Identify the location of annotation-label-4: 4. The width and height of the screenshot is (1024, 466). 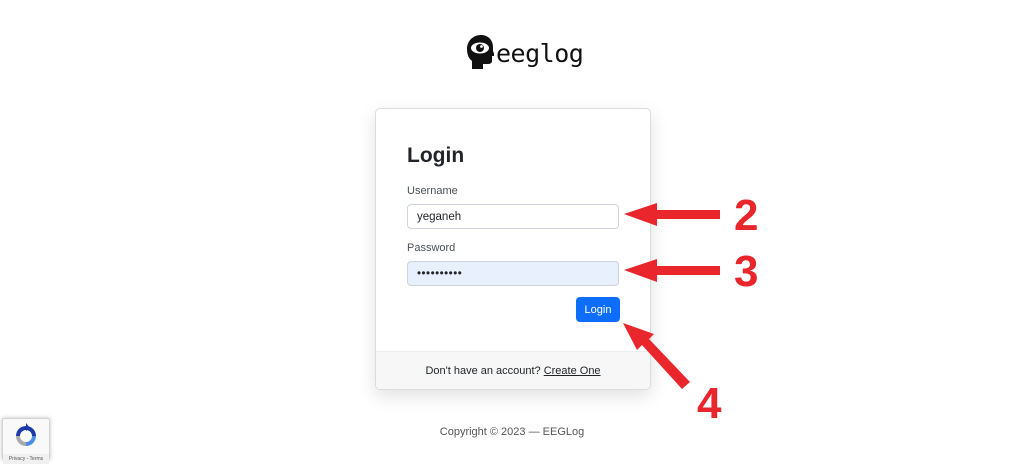
(709, 403).